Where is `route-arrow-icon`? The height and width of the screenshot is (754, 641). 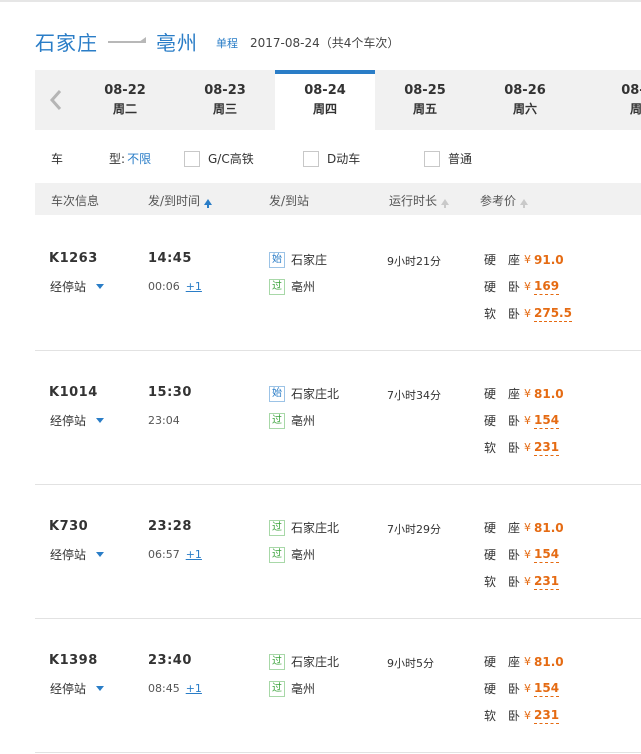
route-arrow-icon is located at coordinates (127, 40).